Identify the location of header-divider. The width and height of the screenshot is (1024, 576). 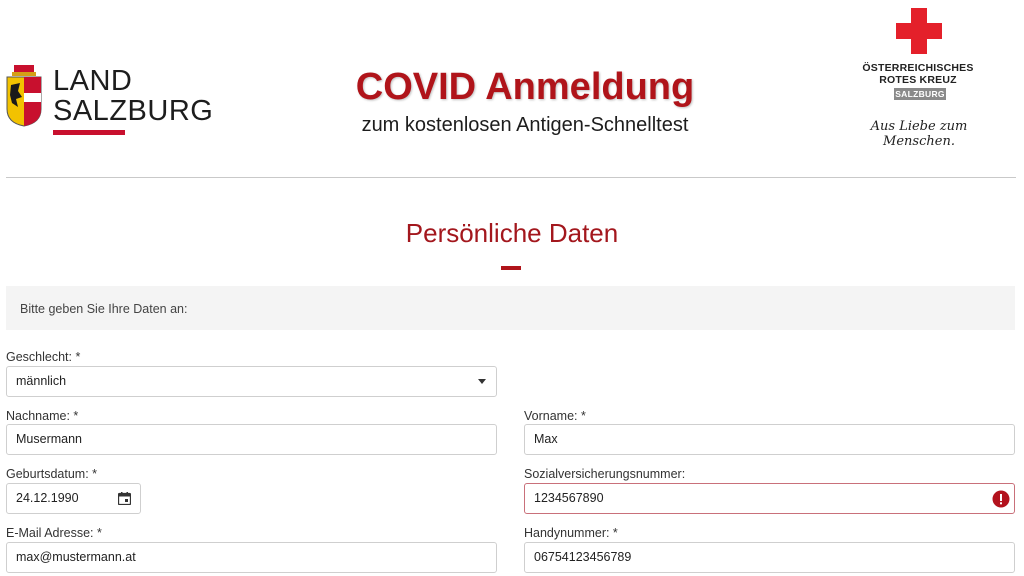
(511, 177).